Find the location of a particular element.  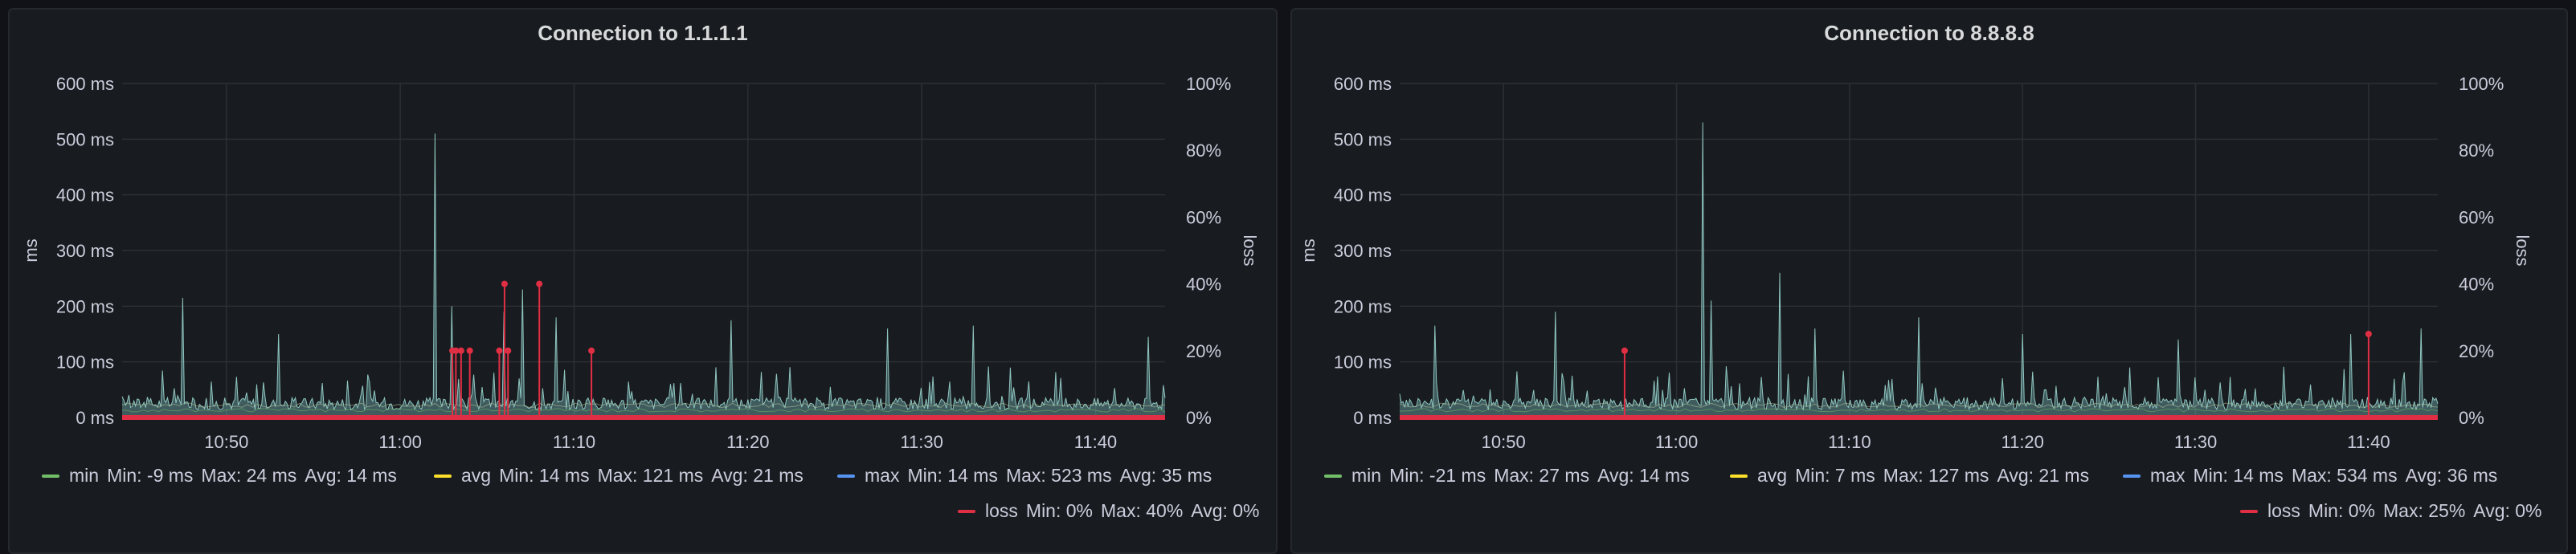

legend-stat-max: Max: 523 ms is located at coordinates (1058, 475).